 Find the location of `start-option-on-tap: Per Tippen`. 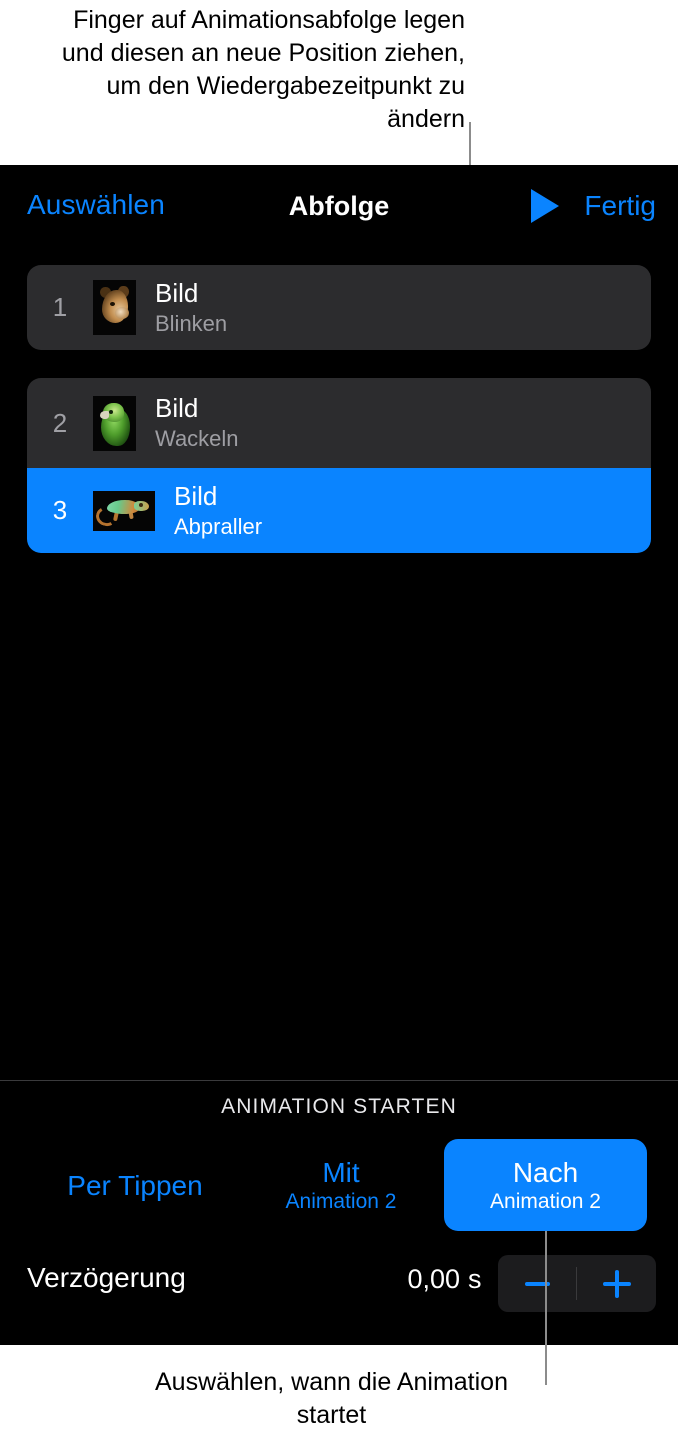

start-option-on-tap: Per Tippen is located at coordinates (135, 1185).